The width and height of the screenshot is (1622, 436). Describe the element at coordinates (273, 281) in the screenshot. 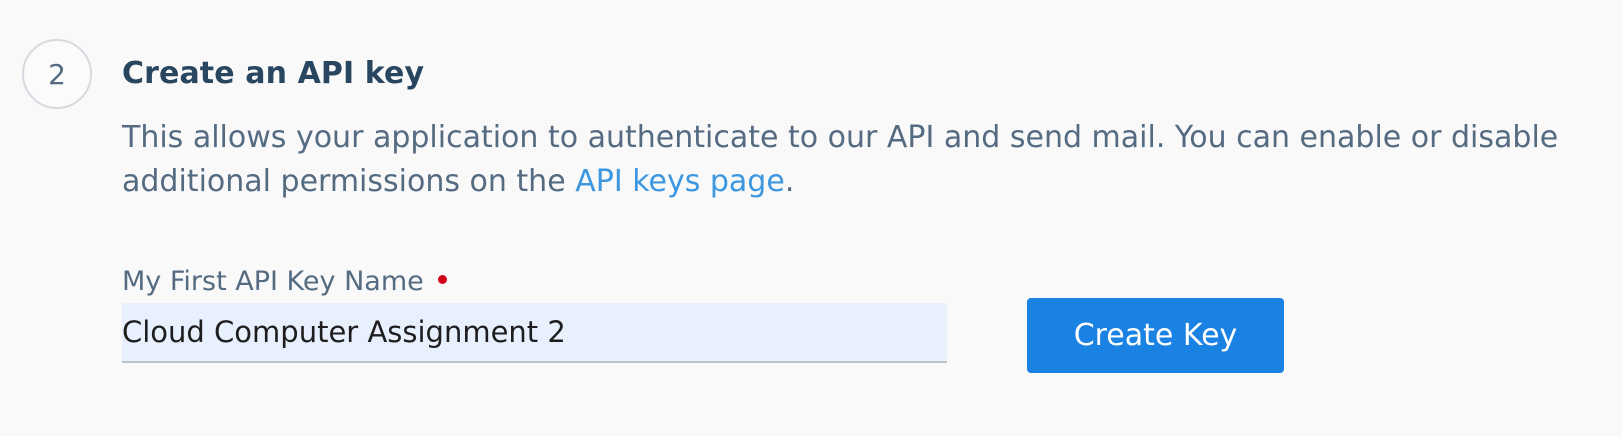

I see `api-key-name-label-text: My First API Key Name` at that location.